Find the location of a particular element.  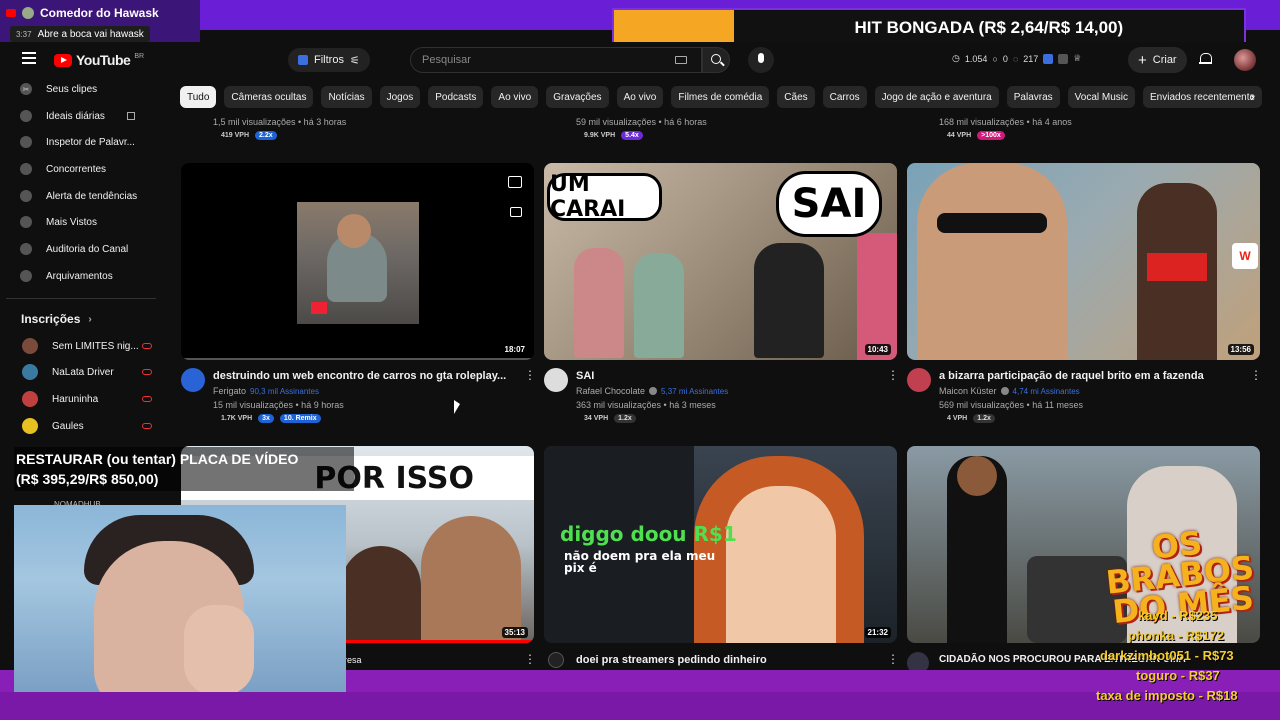

chip: Podcasts is located at coordinates (456, 97).